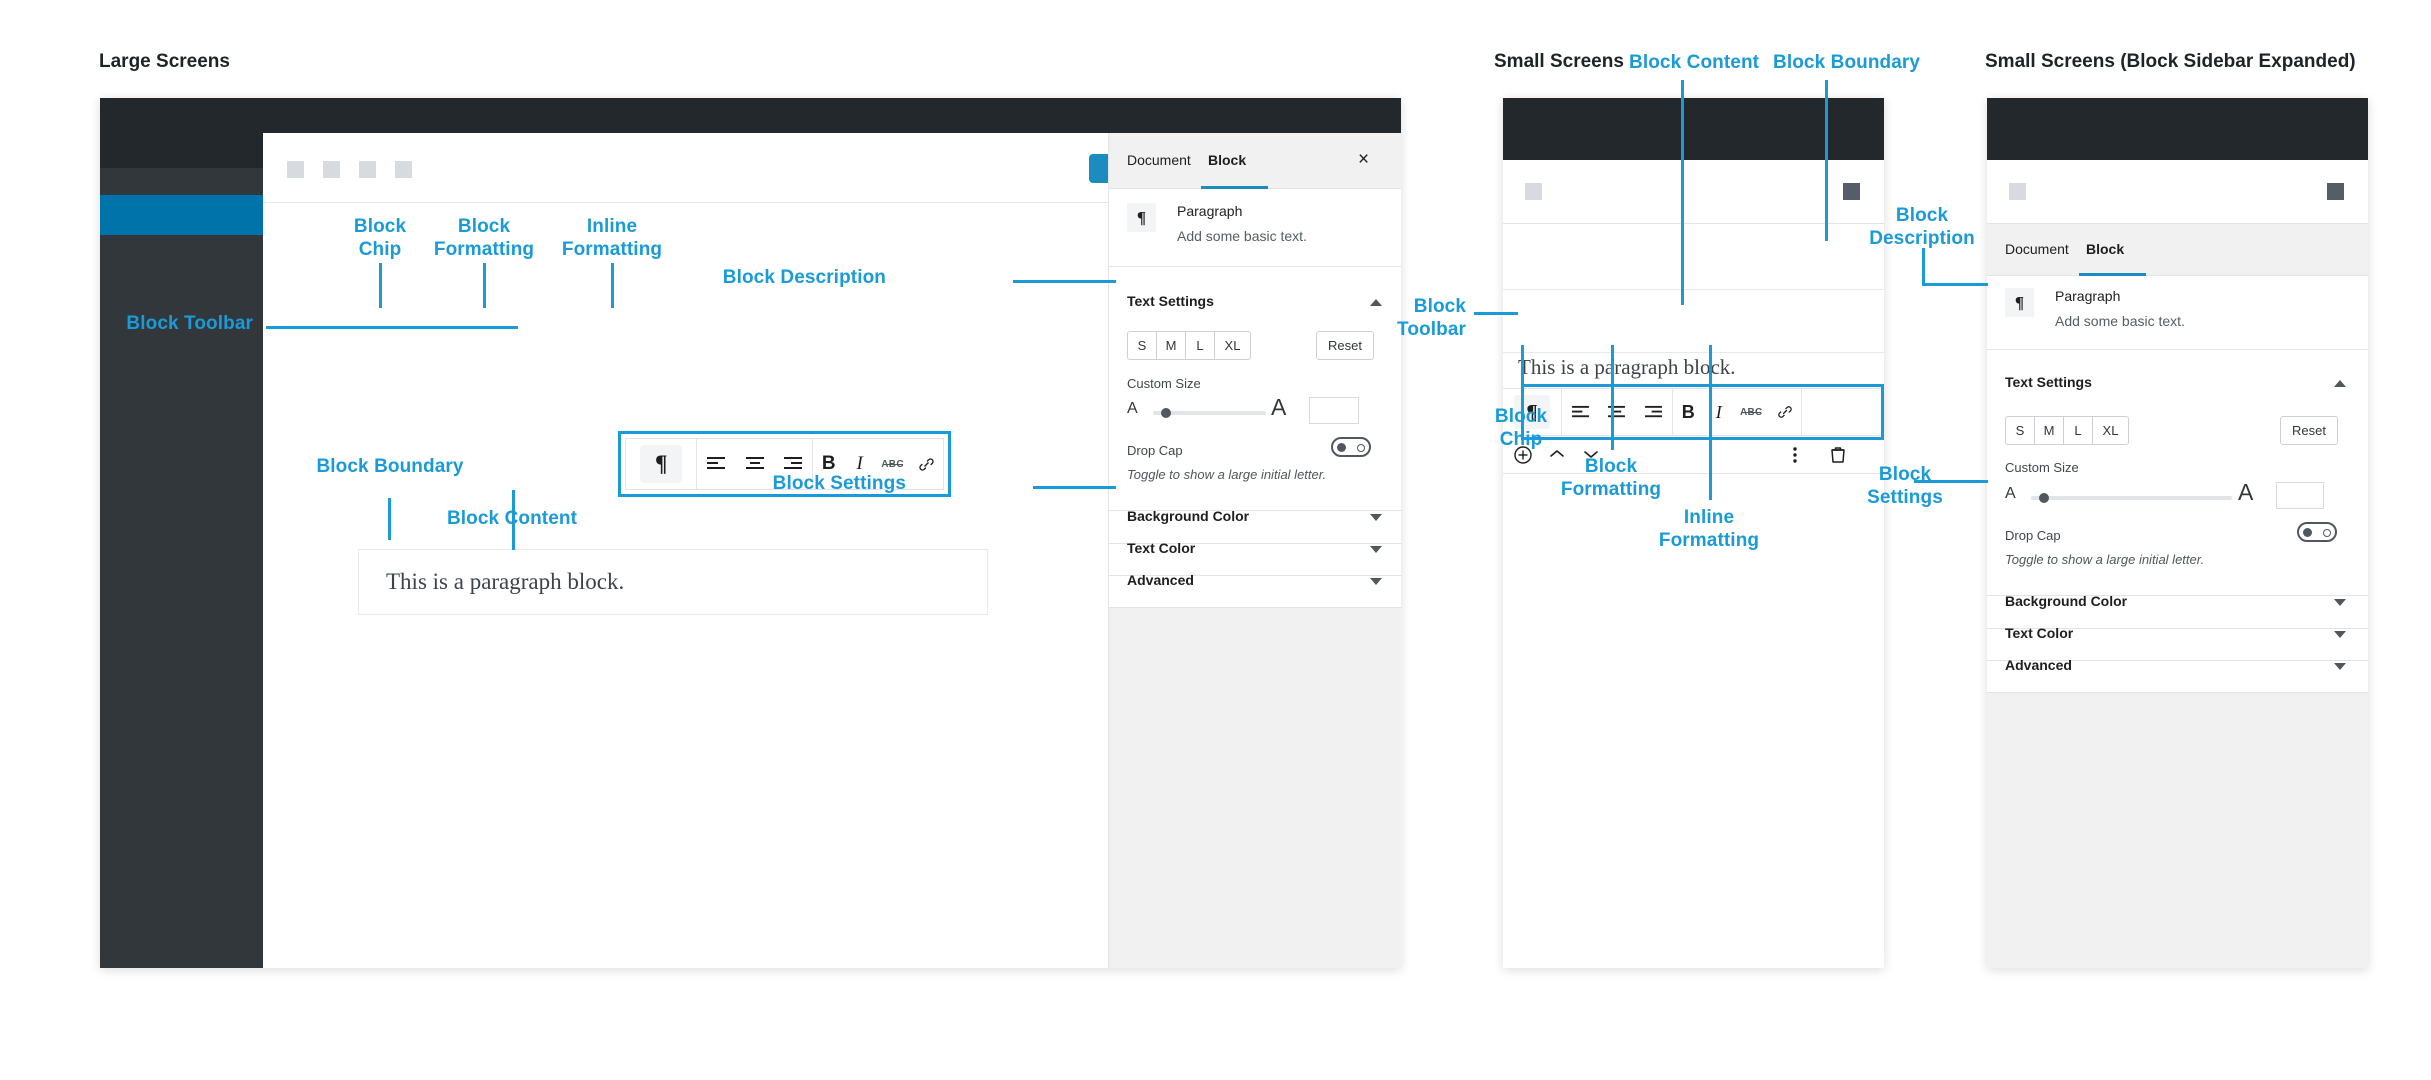 Image resolution: width=2431 pixels, height=1080 pixels. Describe the element at coordinates (1612, 397) in the screenshot. I see `anno-leader-block-formatting` at that location.